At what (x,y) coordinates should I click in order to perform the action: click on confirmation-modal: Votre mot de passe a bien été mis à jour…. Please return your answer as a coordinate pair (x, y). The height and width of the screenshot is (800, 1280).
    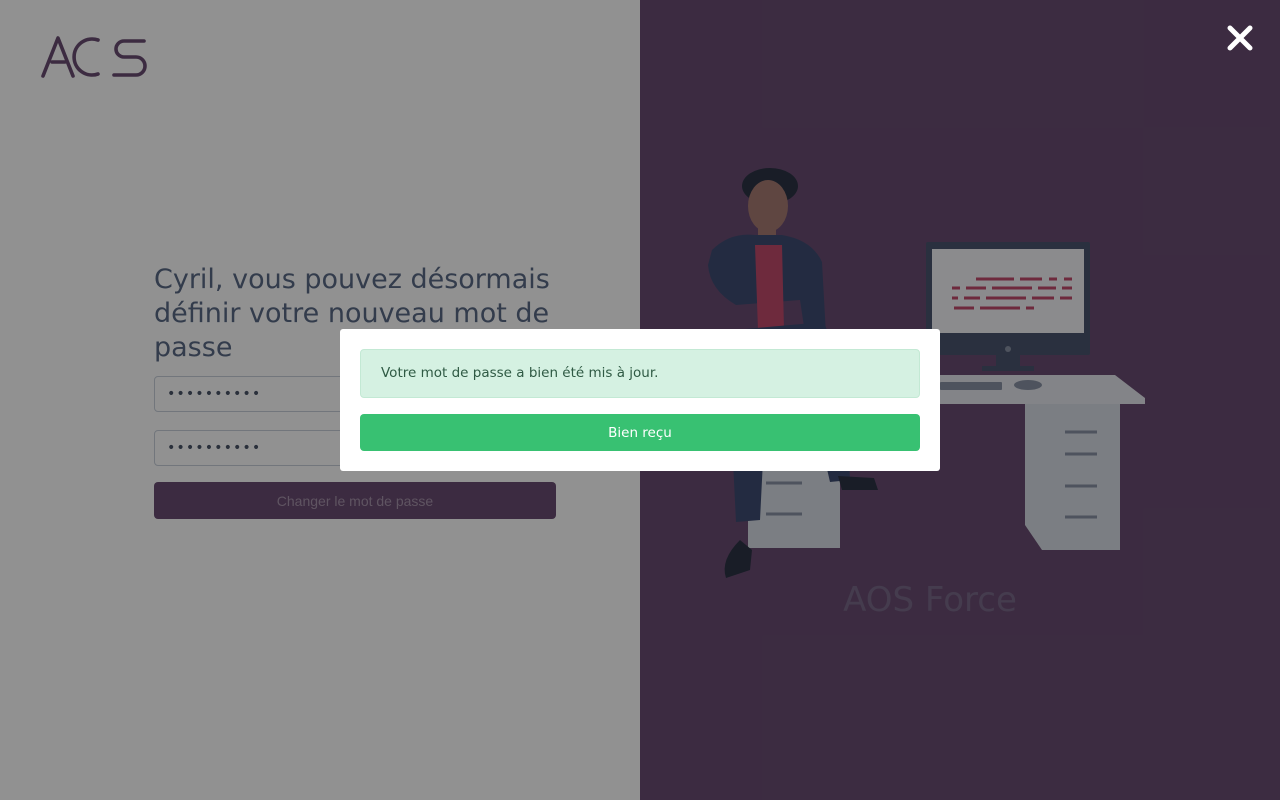
    Looking at the image, I should click on (640, 400).